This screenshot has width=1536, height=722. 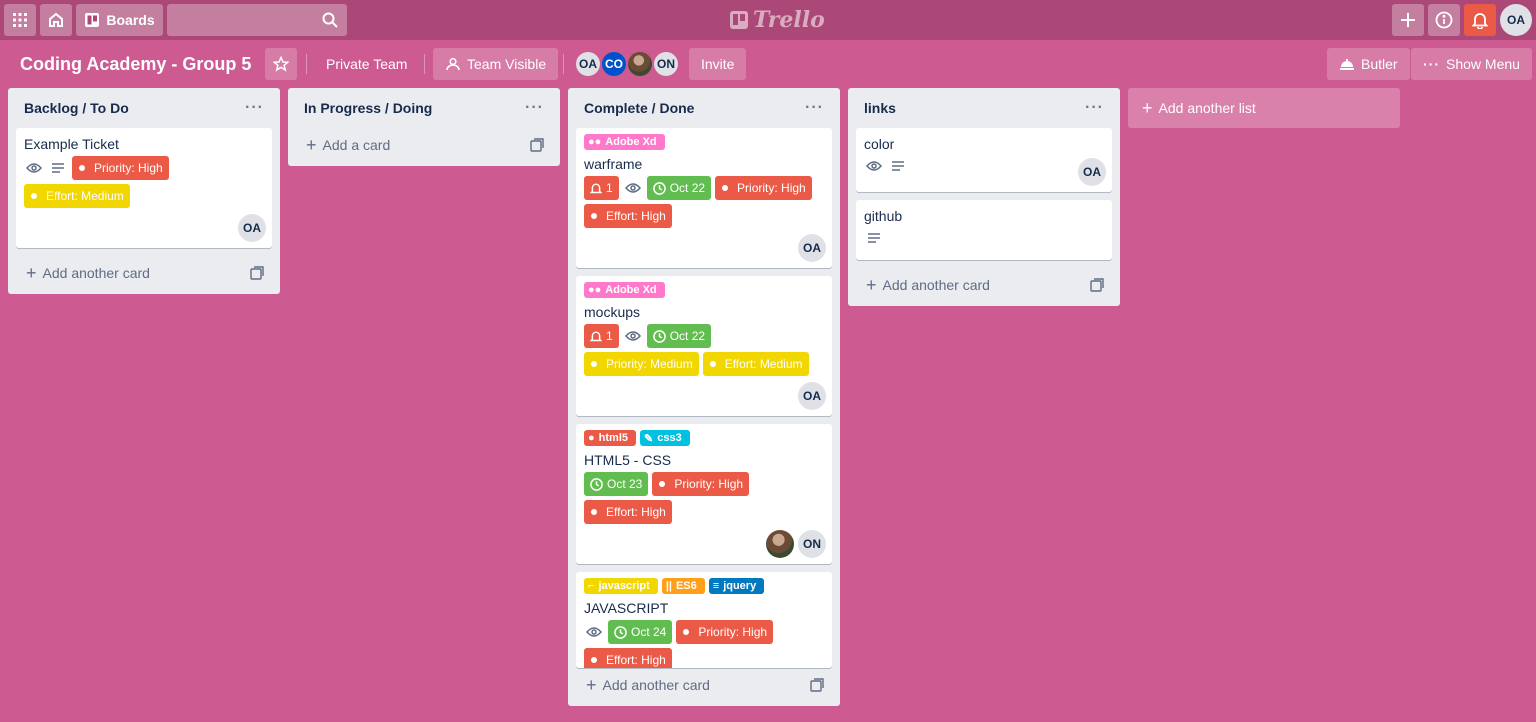 I want to click on logo-text: Trello, so click(x=789, y=20).